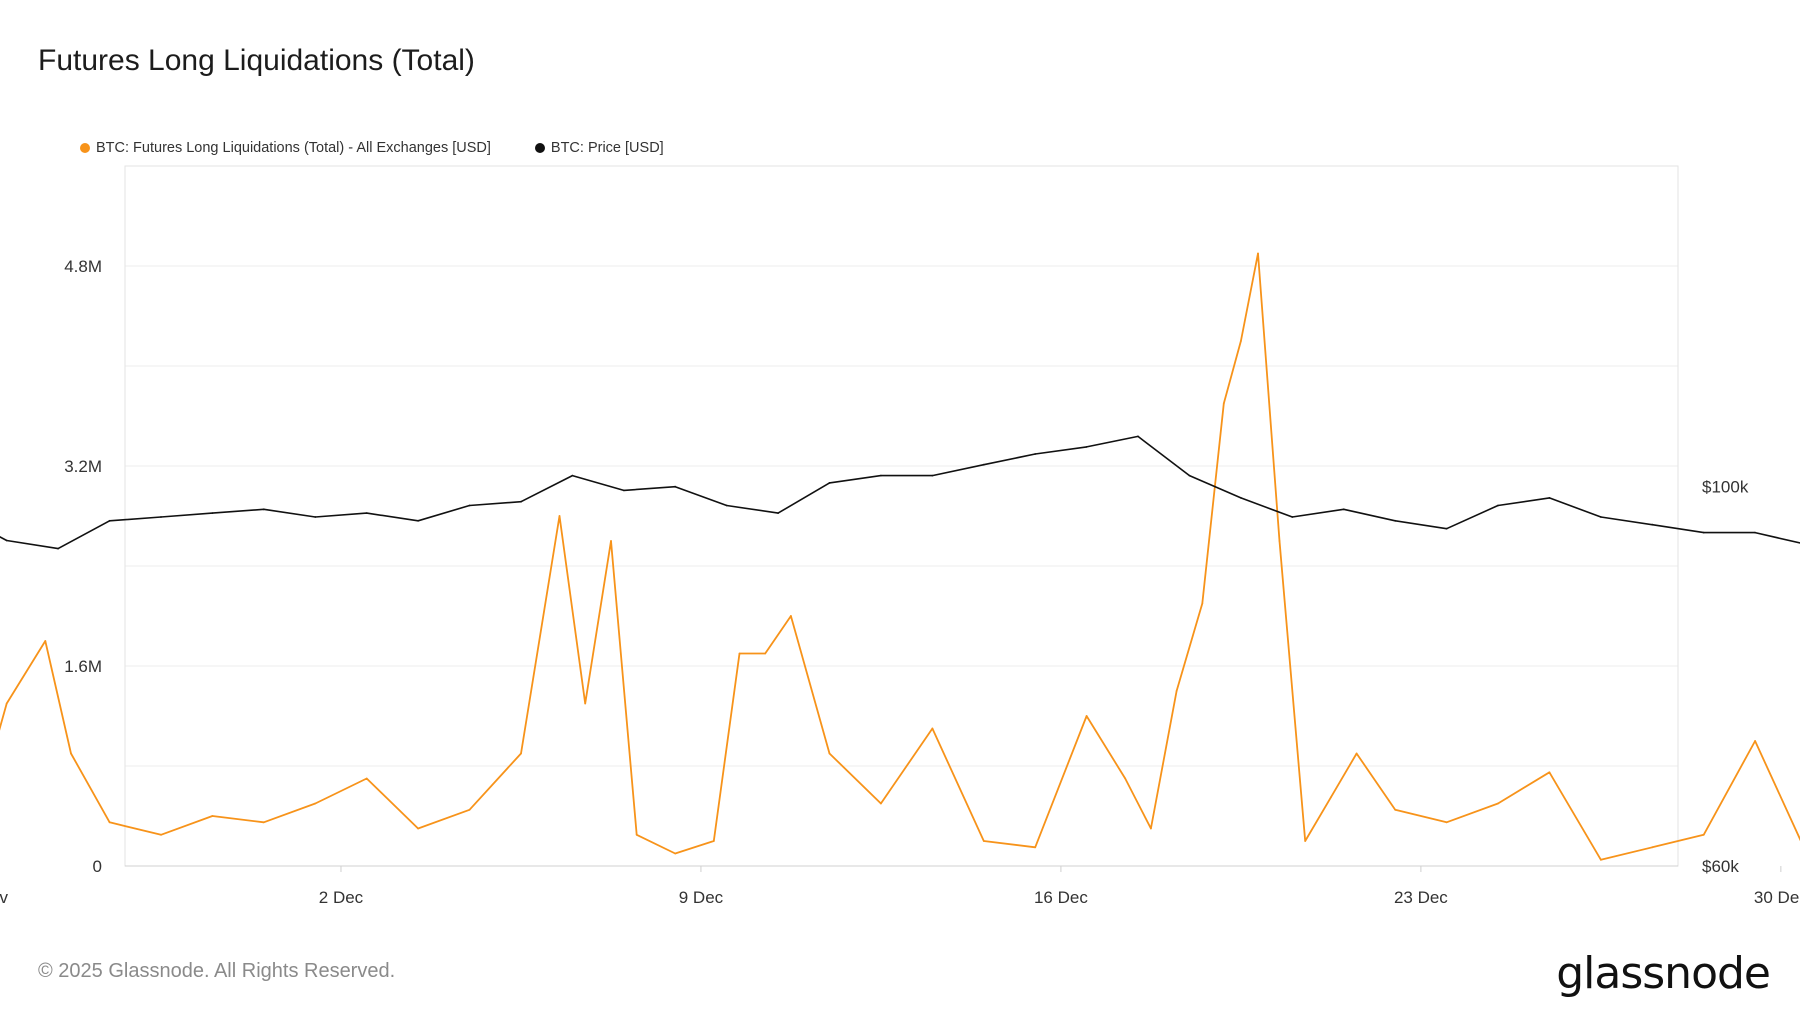 The width and height of the screenshot is (1800, 1013). I want to click on x-tick-label: 16 Dec, so click(1061, 897).